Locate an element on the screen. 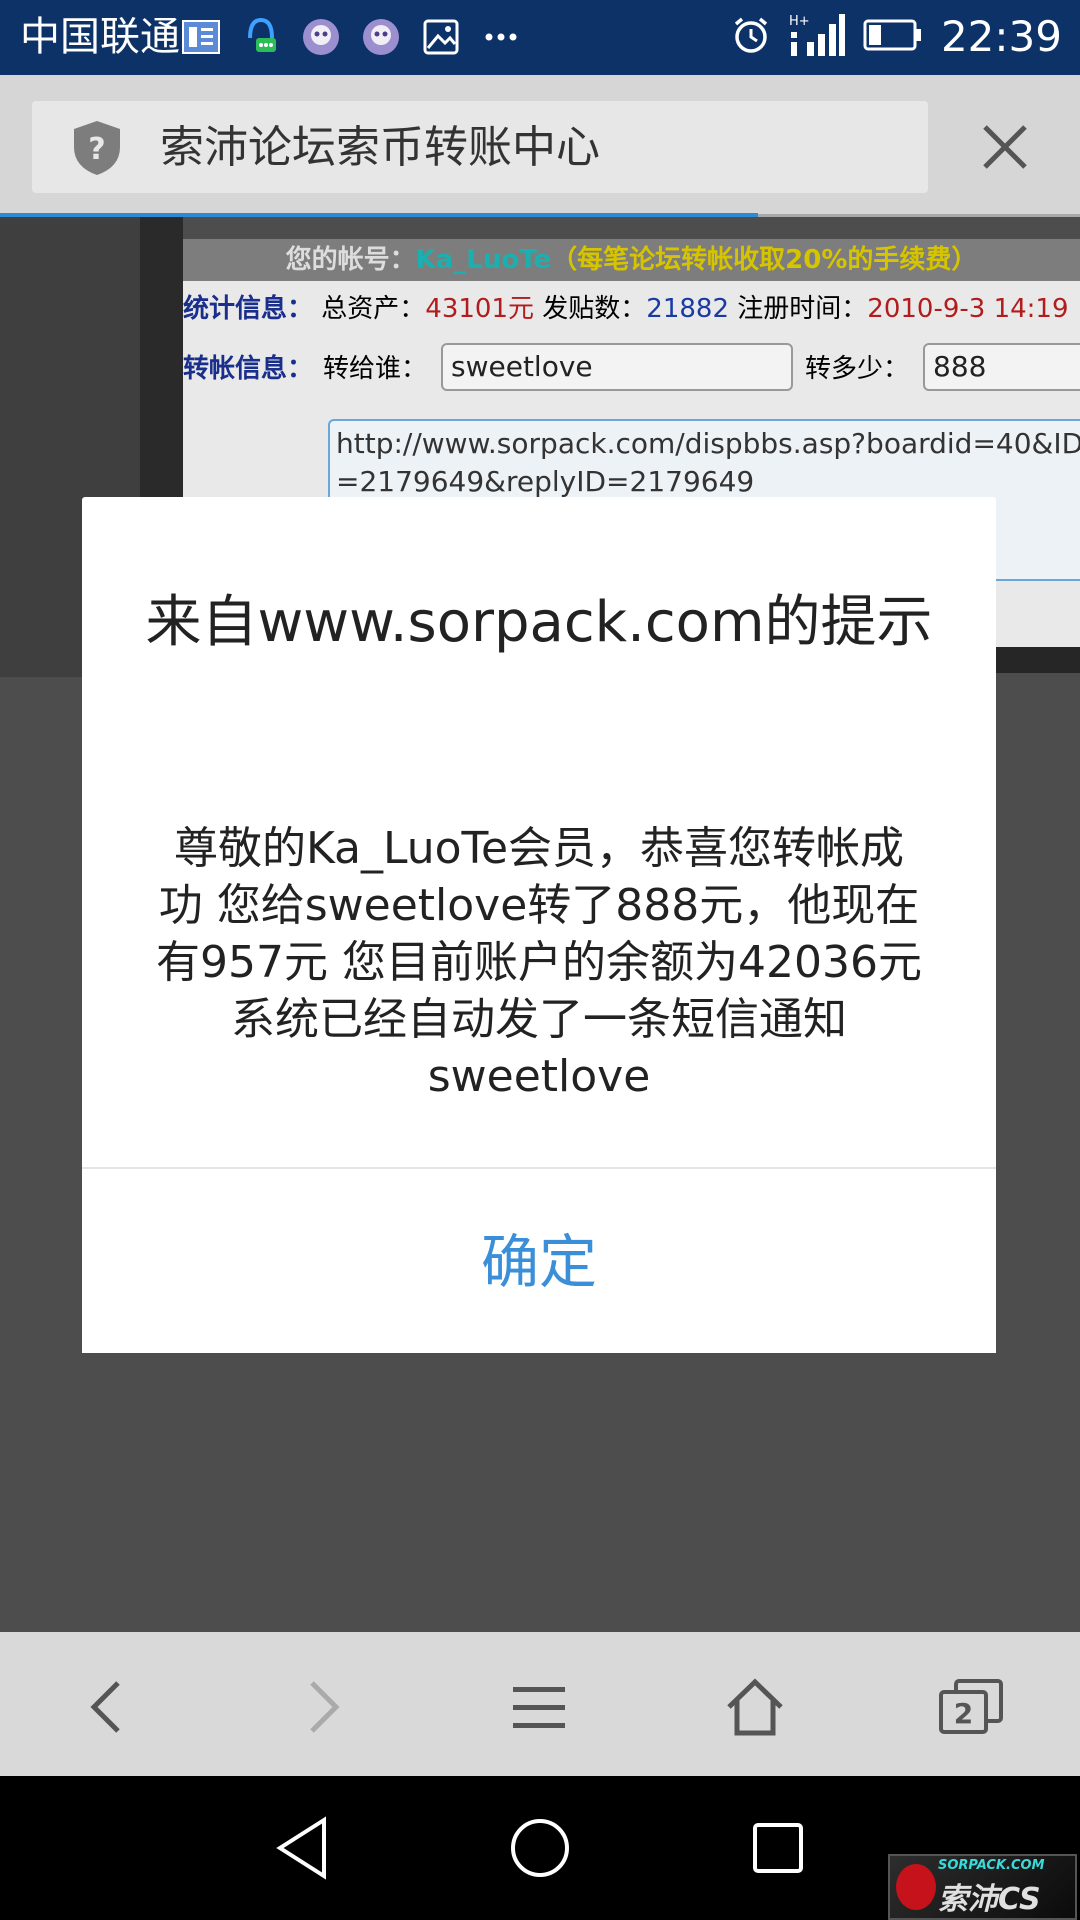 The image size is (1080, 1920). watermark-logo-icon is located at coordinates (916, 1887).